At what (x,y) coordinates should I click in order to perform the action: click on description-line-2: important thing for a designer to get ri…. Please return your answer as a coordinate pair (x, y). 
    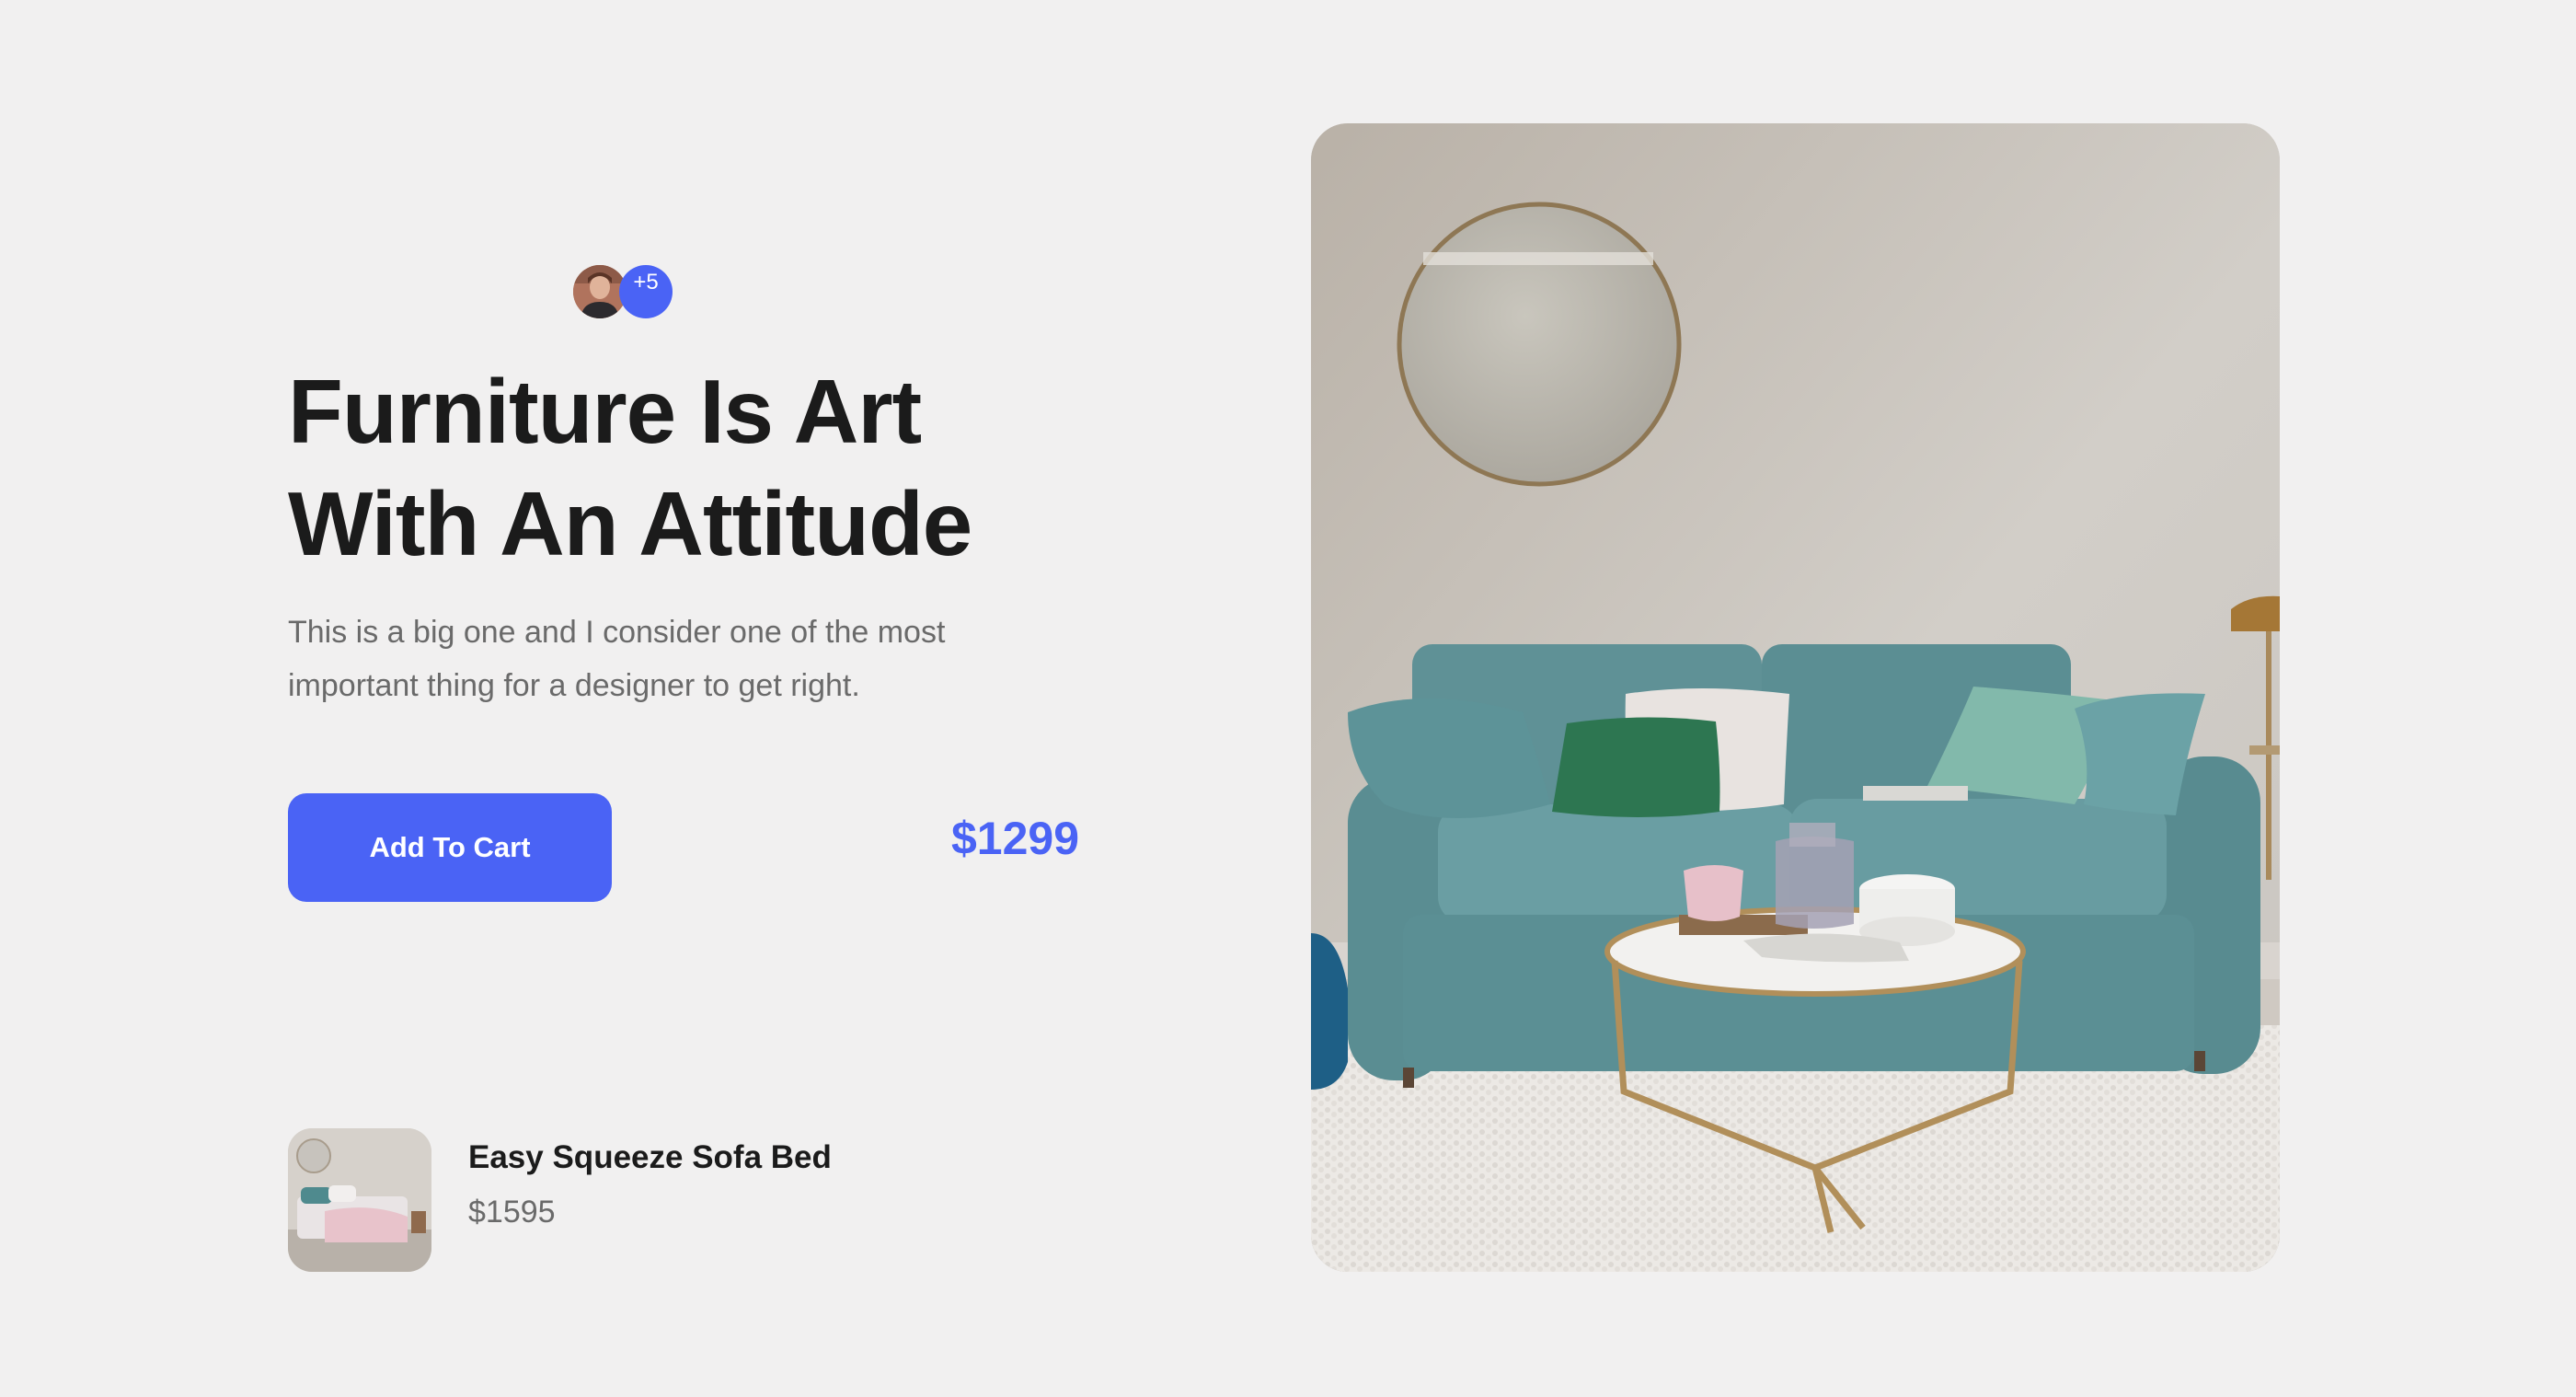
    Looking at the image, I should click on (574, 685).